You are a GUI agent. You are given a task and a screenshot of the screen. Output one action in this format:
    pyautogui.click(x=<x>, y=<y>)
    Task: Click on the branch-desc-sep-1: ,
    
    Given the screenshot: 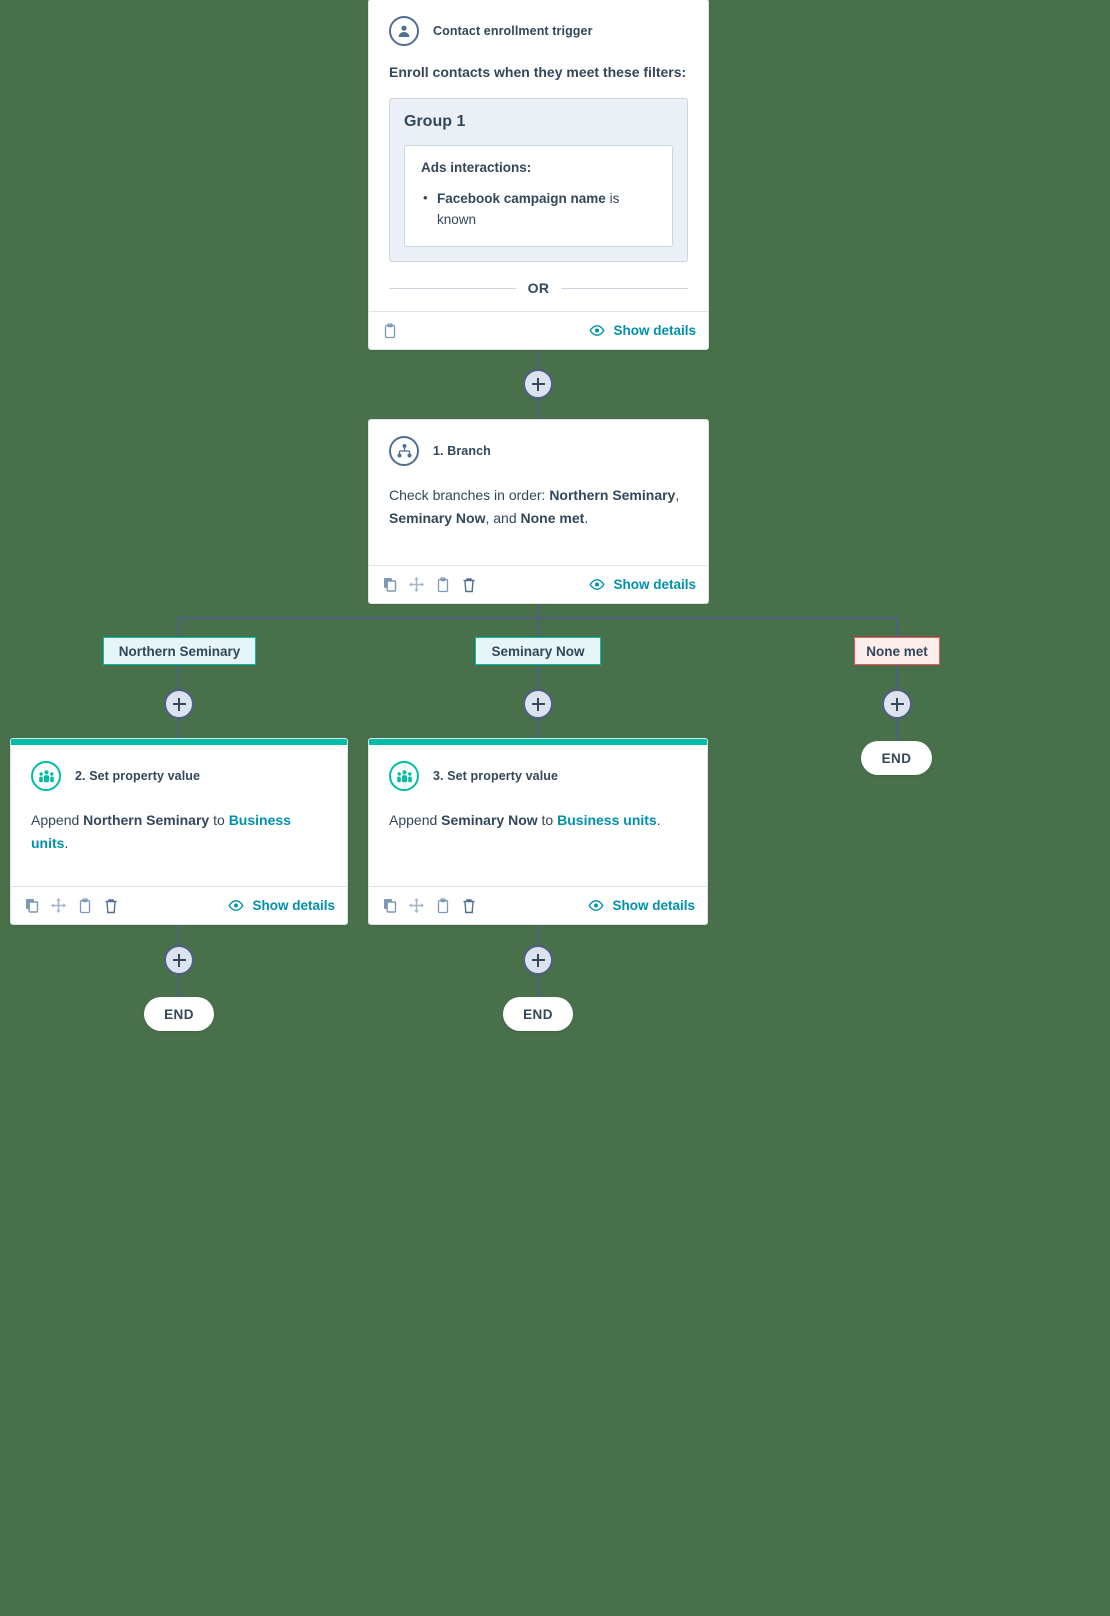 What is the action you would take?
    pyautogui.click(x=677, y=495)
    